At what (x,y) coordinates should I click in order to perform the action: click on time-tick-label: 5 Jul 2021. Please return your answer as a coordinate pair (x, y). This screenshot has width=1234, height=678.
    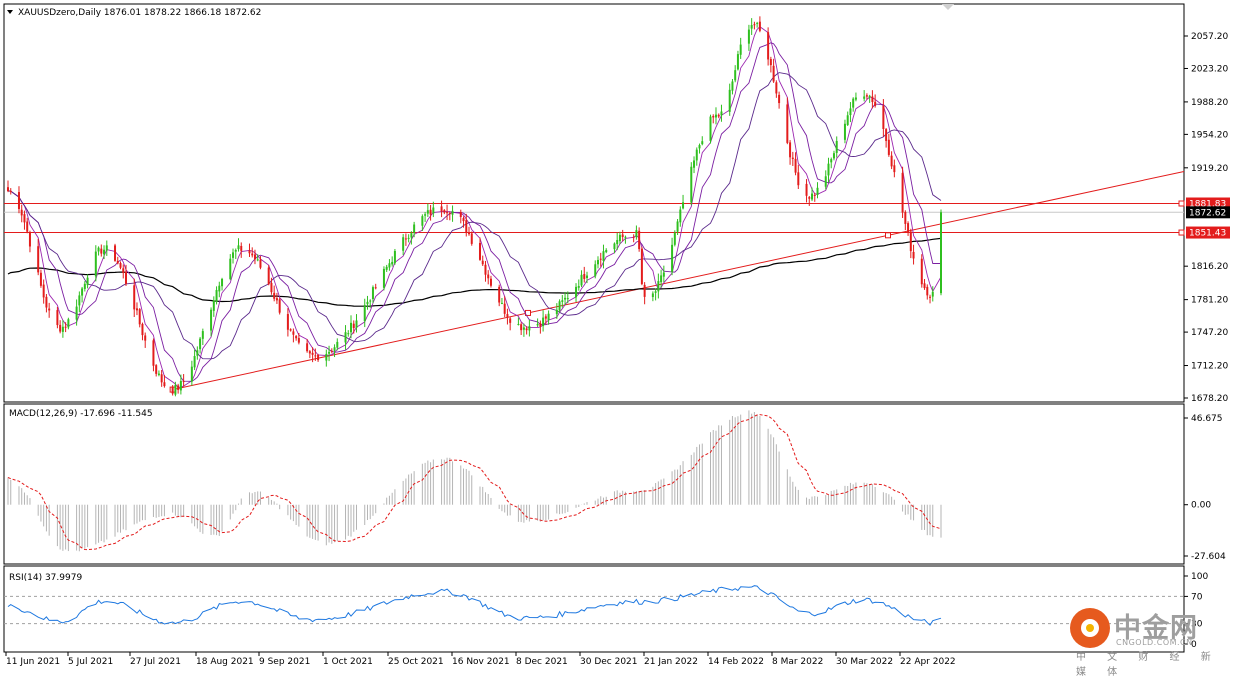
    Looking at the image, I should click on (90, 662).